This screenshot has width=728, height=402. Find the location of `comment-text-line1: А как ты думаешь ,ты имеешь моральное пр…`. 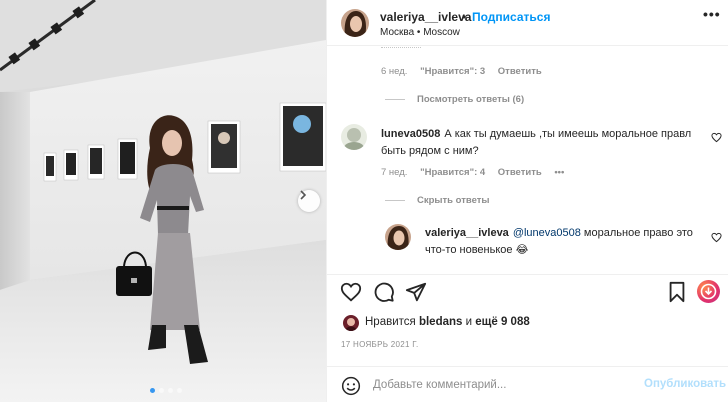

comment-text-line1: А как ты думаешь ,ты имеешь моральное пр… is located at coordinates (568, 134).